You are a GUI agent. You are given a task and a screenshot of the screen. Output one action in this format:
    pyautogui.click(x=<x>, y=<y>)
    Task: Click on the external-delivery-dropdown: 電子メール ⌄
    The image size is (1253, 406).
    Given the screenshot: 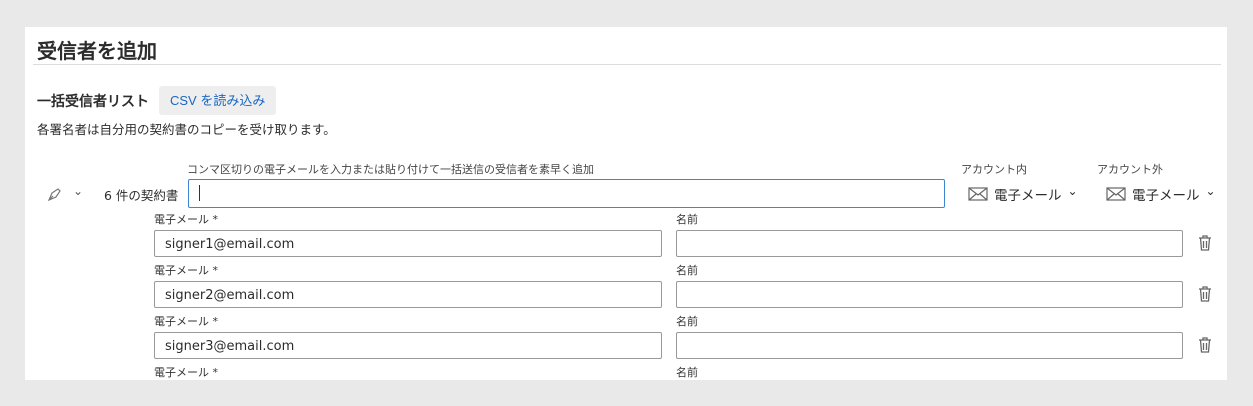 What is the action you would take?
    pyautogui.click(x=1161, y=194)
    